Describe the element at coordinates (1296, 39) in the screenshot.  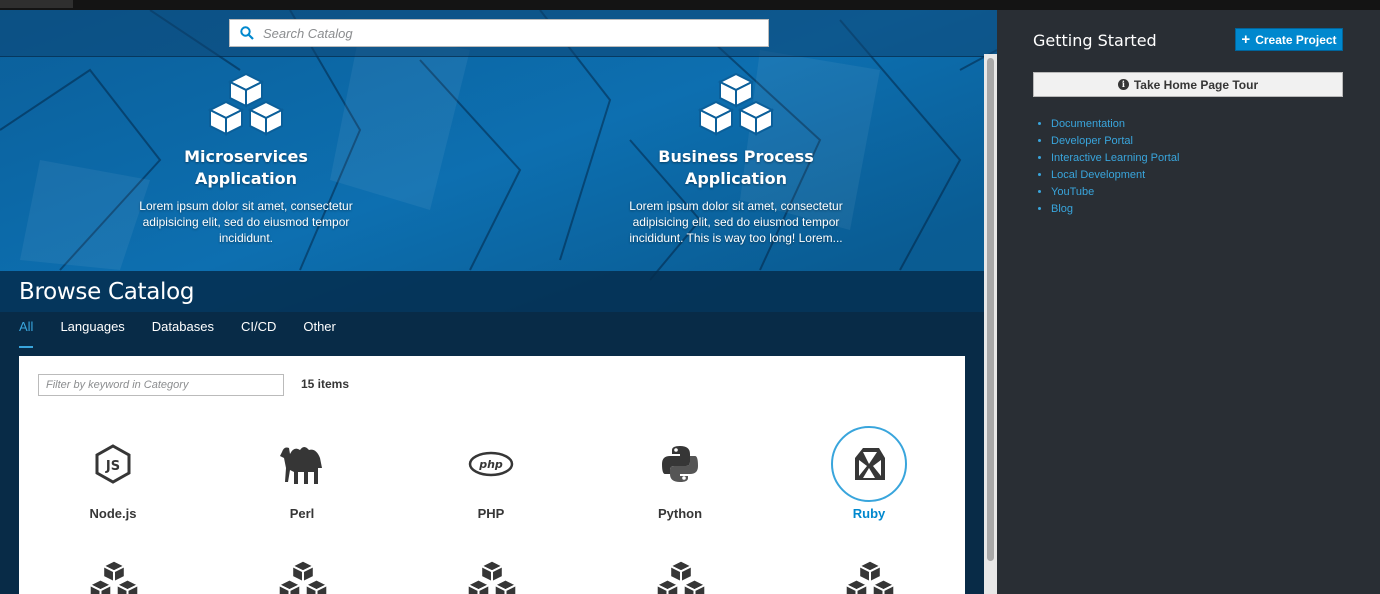
I see `create-project-label: Create Project` at that location.